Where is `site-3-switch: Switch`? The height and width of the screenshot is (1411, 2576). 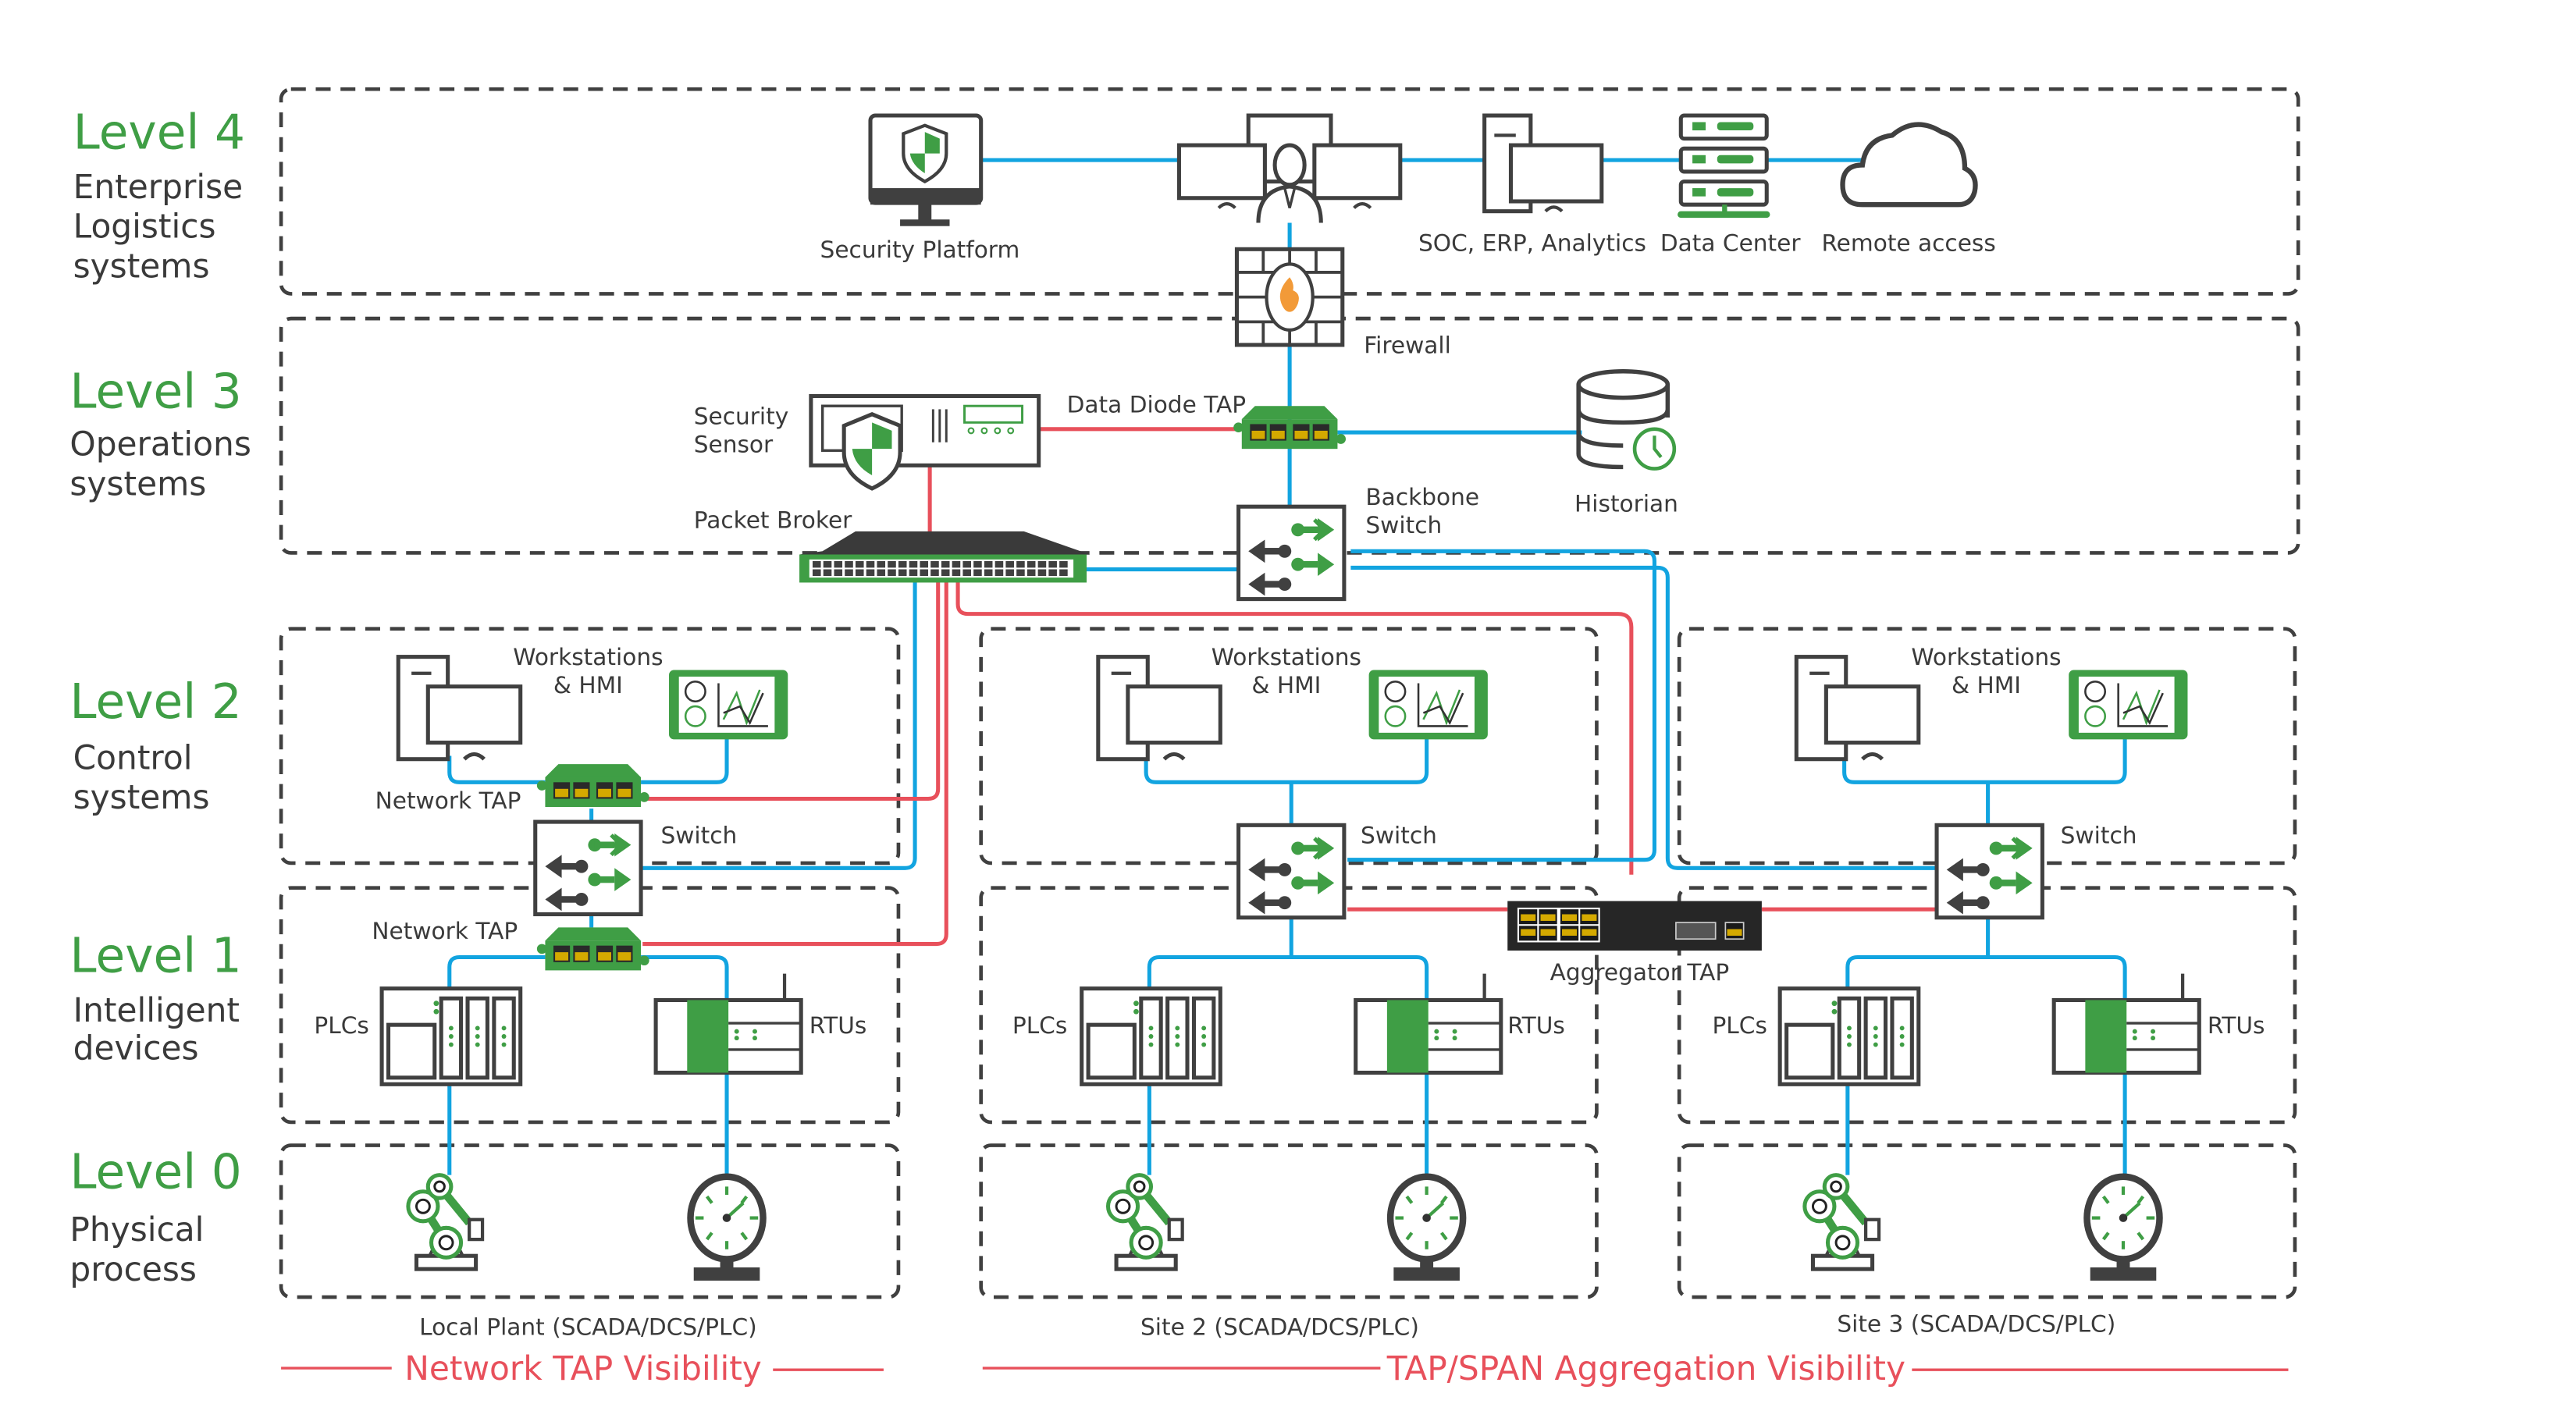 site-3-switch: Switch is located at coordinates (2037, 871).